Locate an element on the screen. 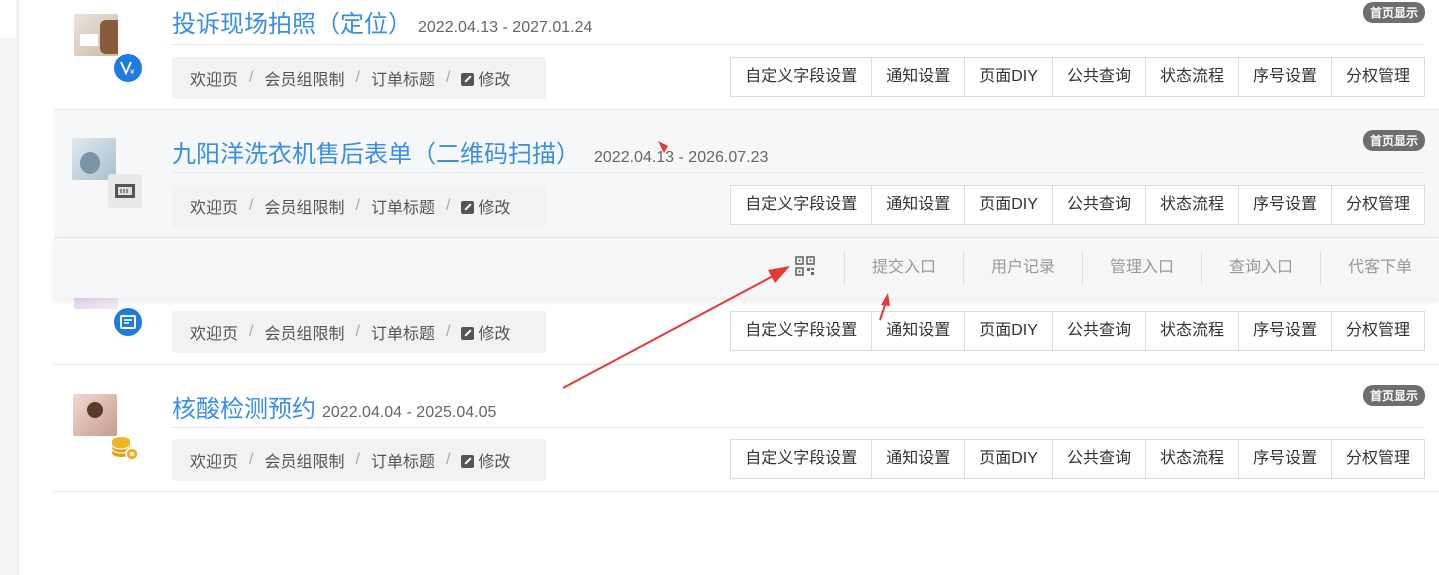 This screenshot has height=575, width=1439. form-title-text: 投诉现场拍照（定位） is located at coordinates (292, 24).